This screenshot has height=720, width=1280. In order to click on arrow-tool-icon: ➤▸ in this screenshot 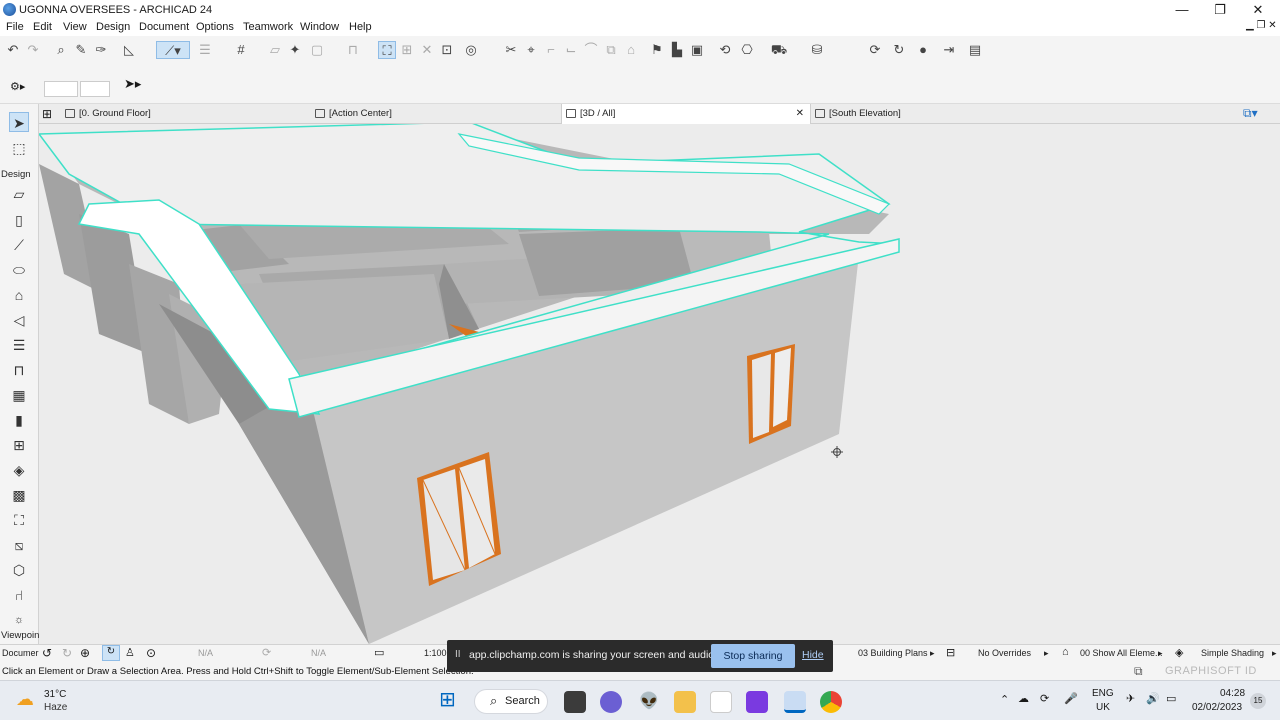, I will do `click(132, 84)`.